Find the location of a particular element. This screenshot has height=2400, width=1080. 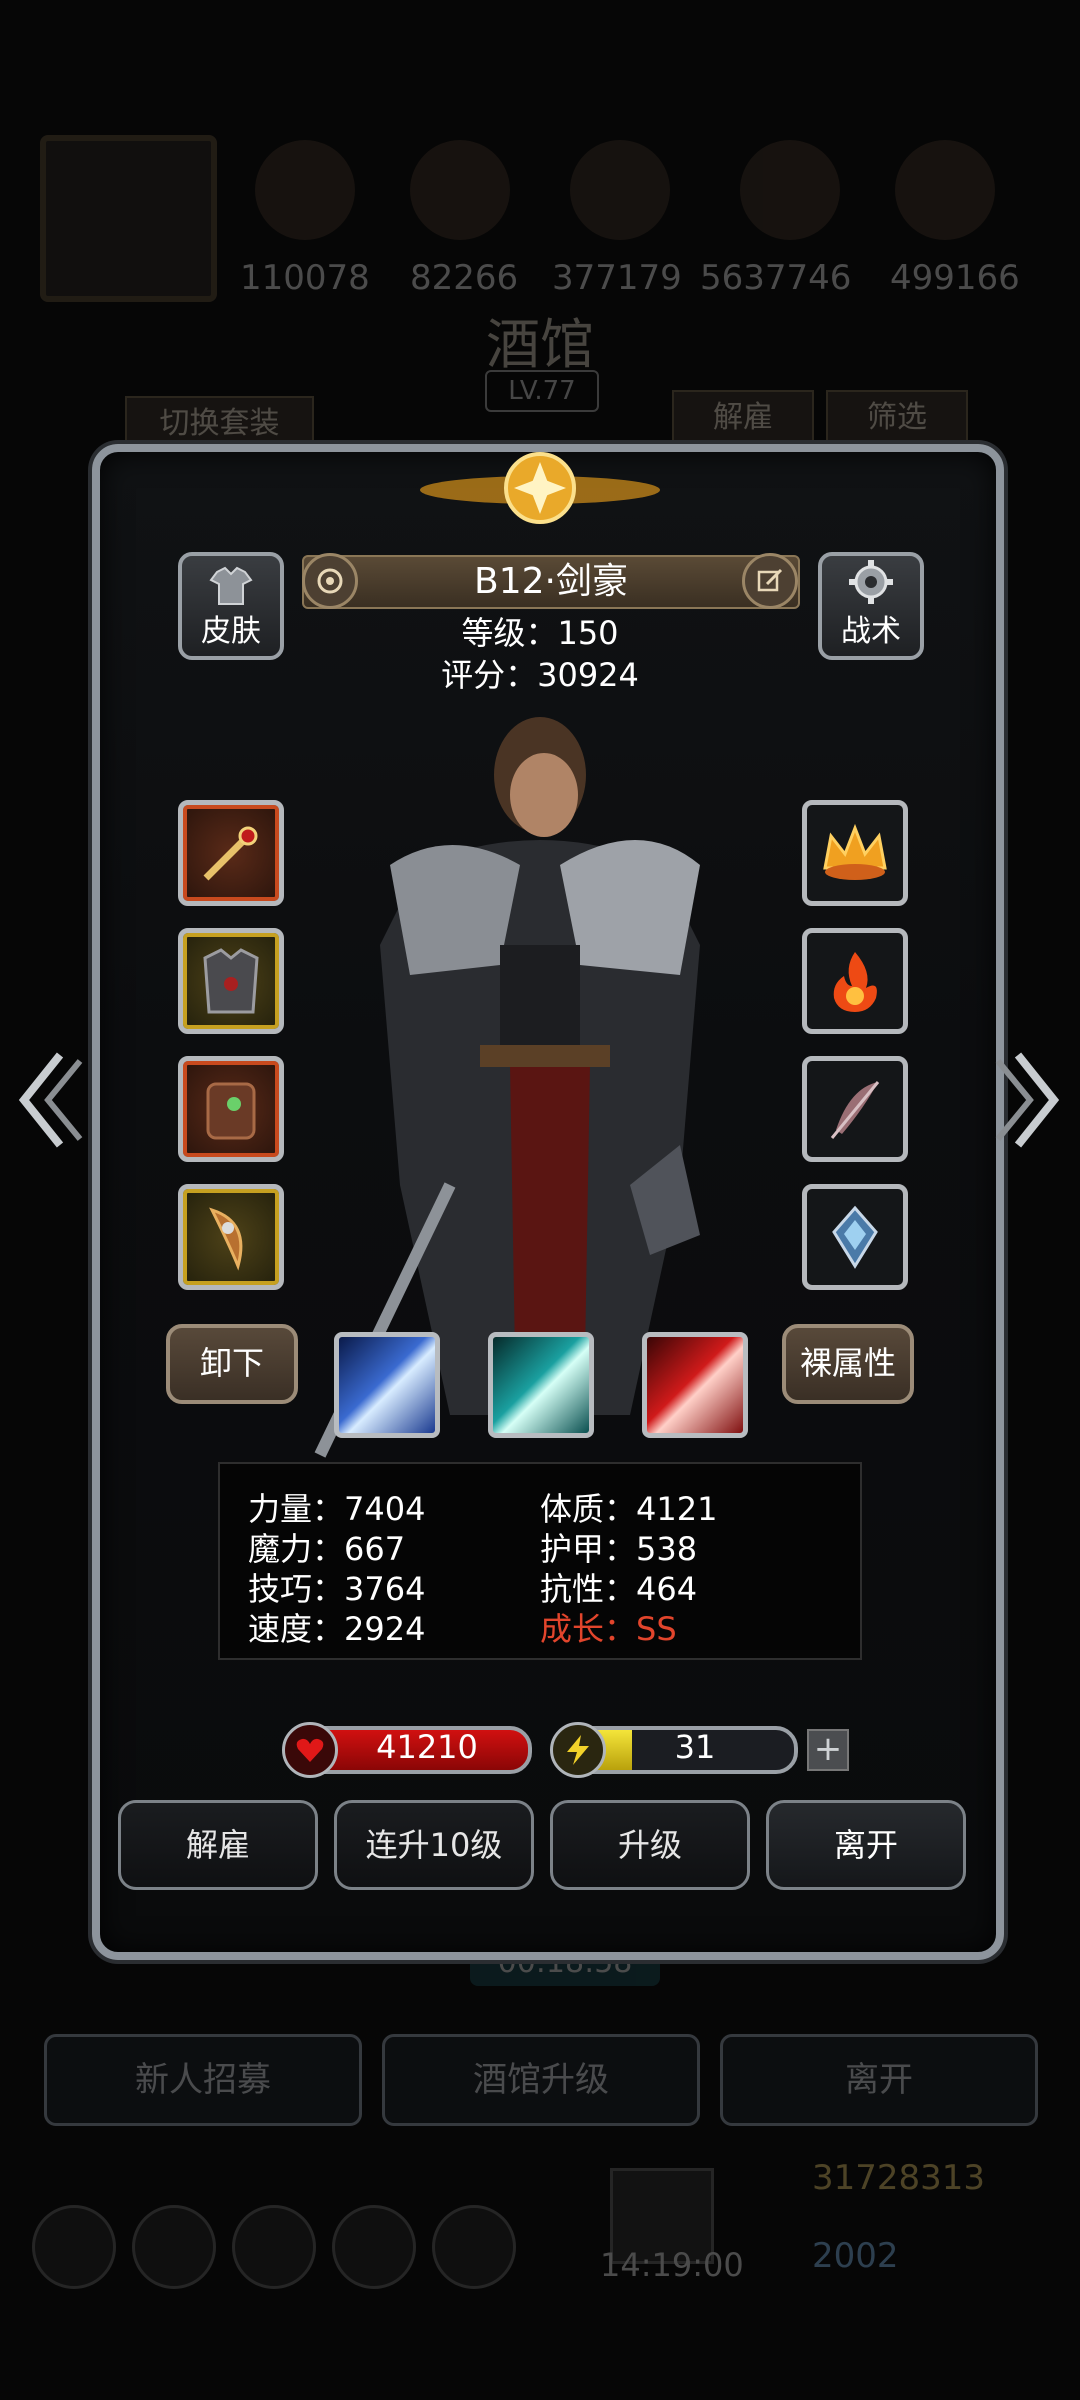

equip-slot-trinket is located at coordinates (231, 1237).